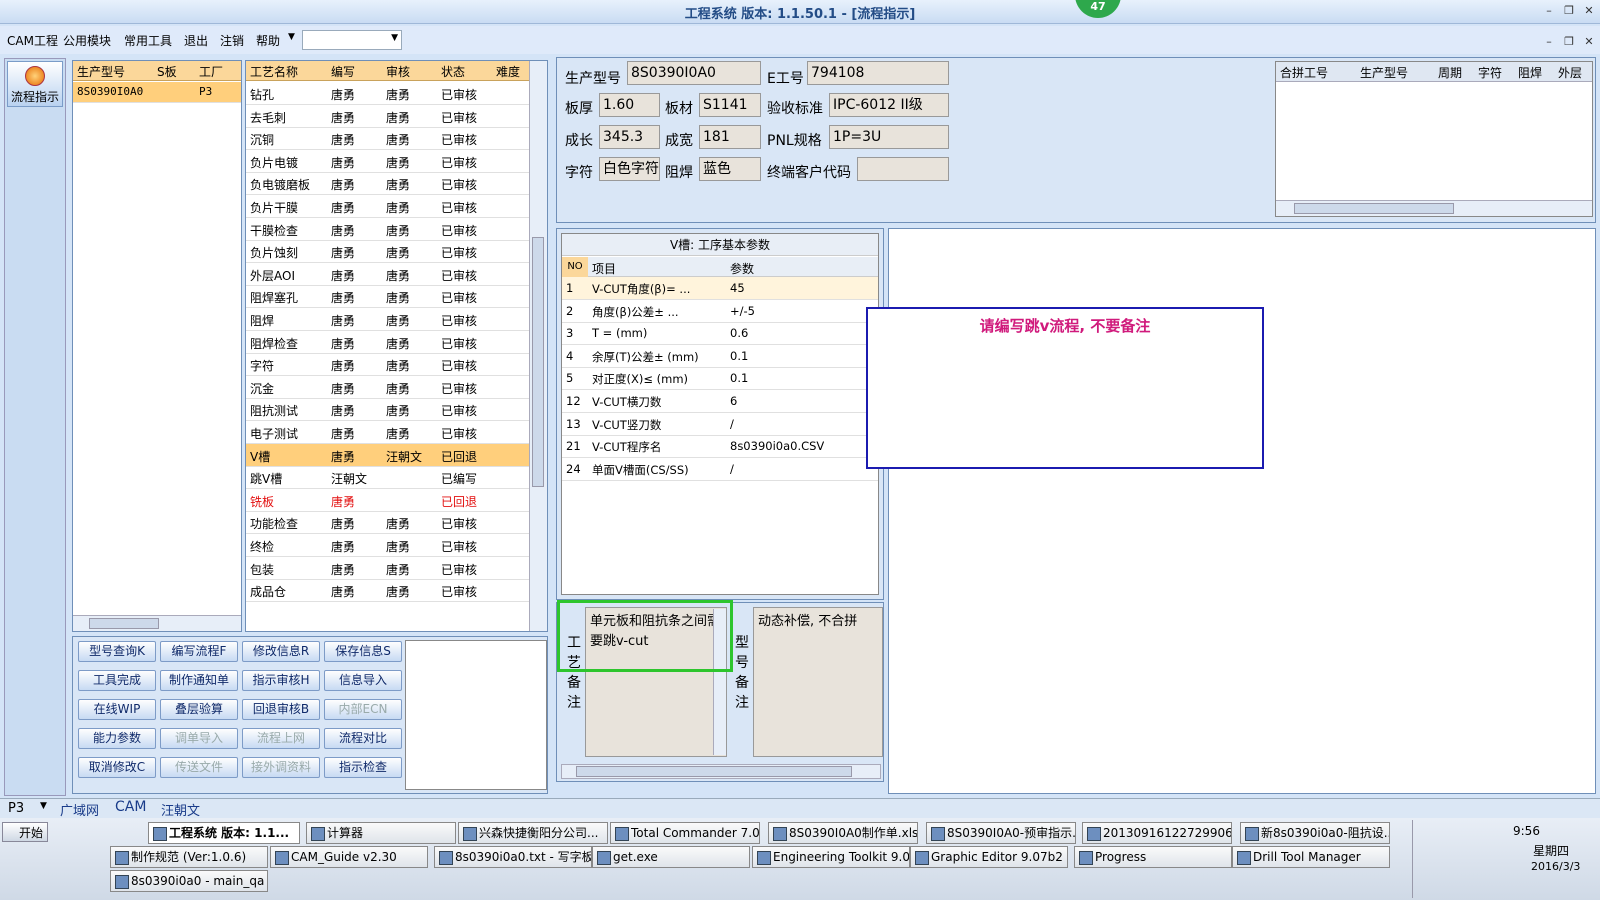  I want to click on process-row: 干膜检查 唐勇 唐勇 已审核, so click(387, 229).